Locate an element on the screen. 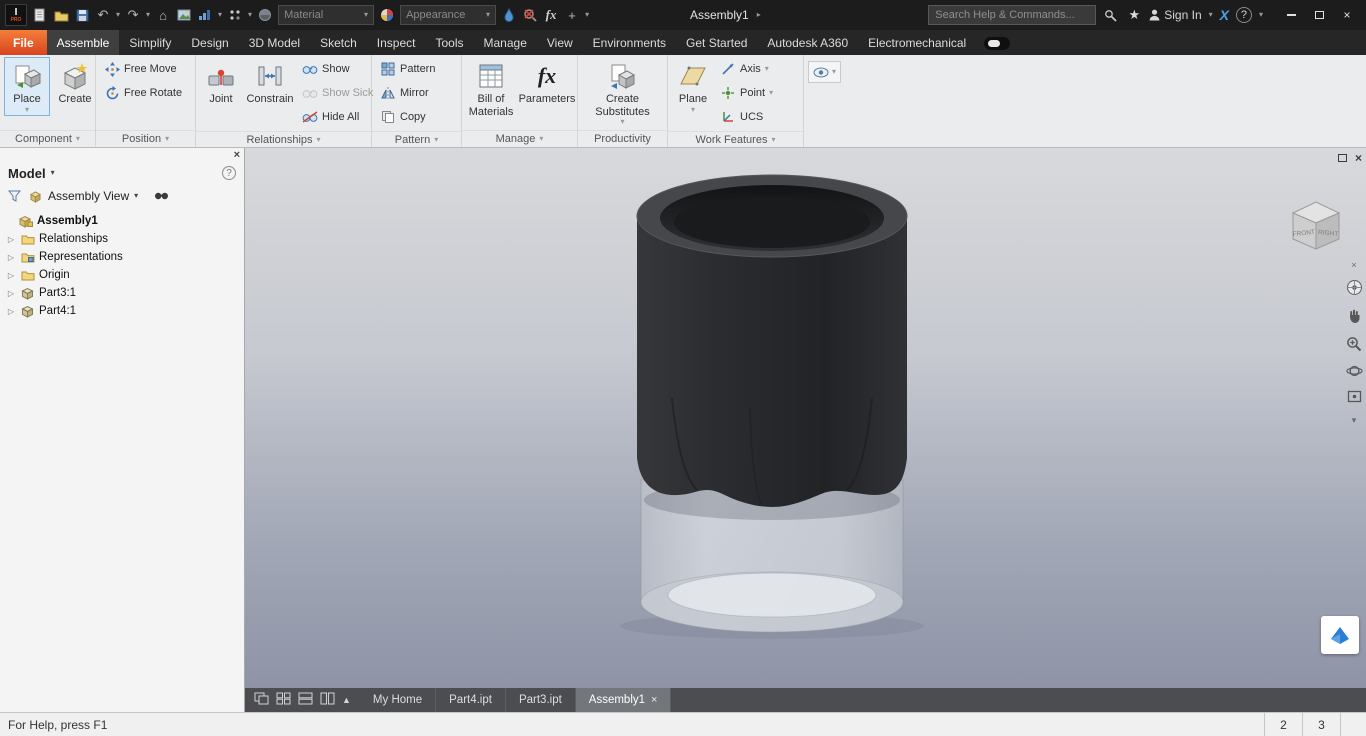 The height and width of the screenshot is (736, 1366). hide-all-button: Hide All is located at coordinates (337, 117).